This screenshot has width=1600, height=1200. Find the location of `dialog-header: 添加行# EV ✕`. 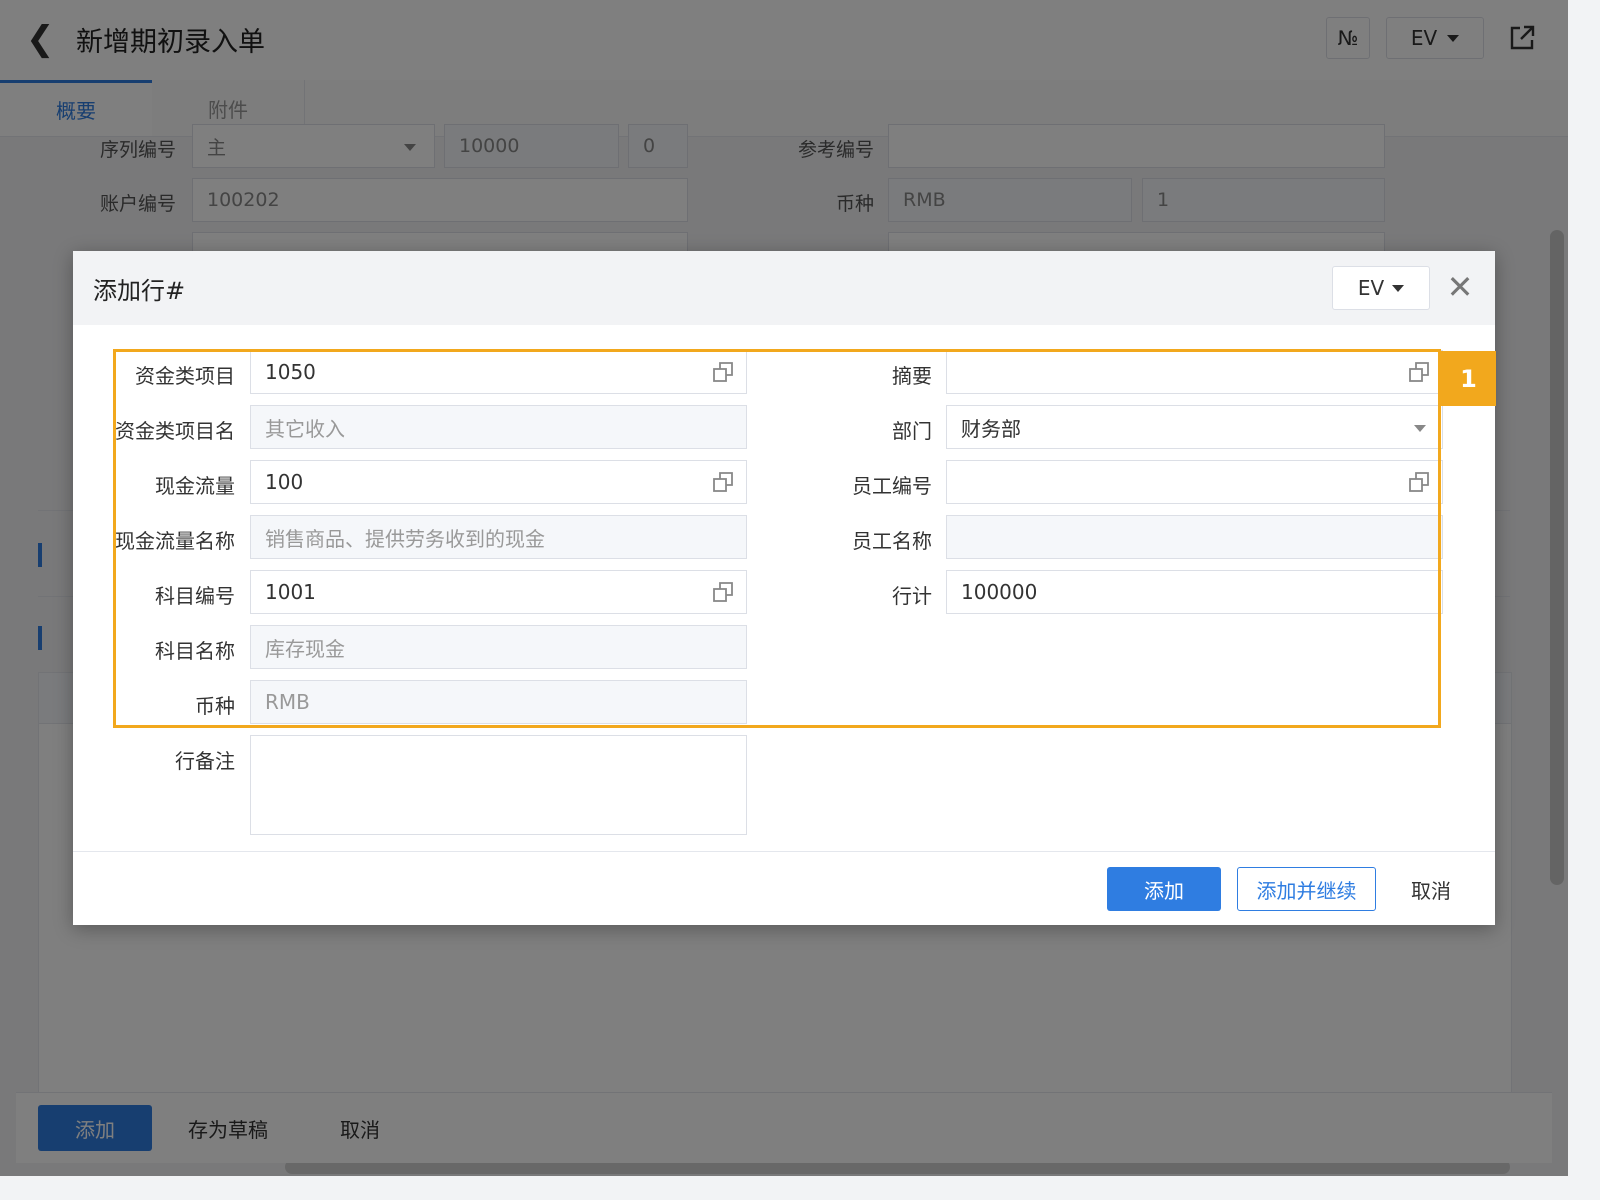

dialog-header: 添加行# EV ✕ is located at coordinates (784, 288).